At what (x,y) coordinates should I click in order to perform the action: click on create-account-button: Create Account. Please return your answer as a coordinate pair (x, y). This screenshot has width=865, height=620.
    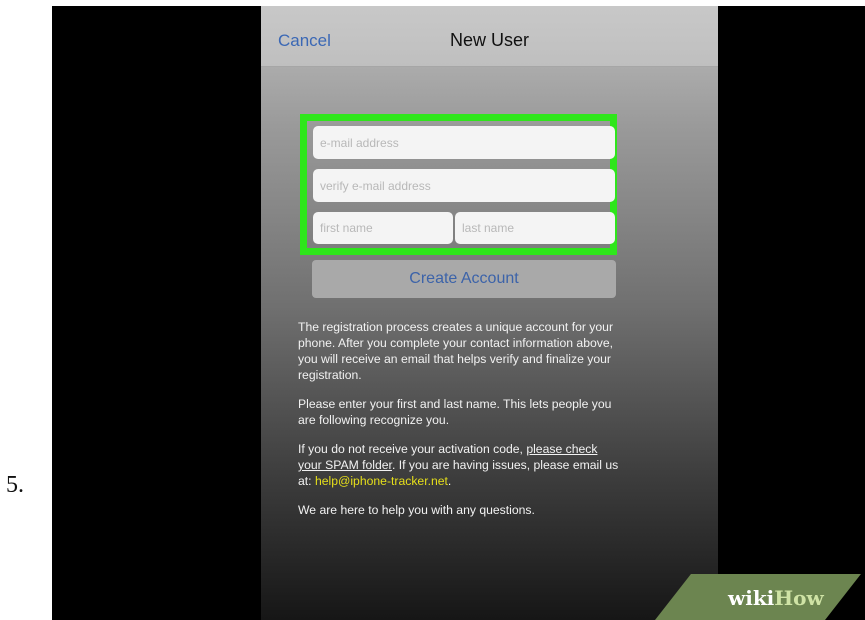
    Looking at the image, I should click on (464, 279).